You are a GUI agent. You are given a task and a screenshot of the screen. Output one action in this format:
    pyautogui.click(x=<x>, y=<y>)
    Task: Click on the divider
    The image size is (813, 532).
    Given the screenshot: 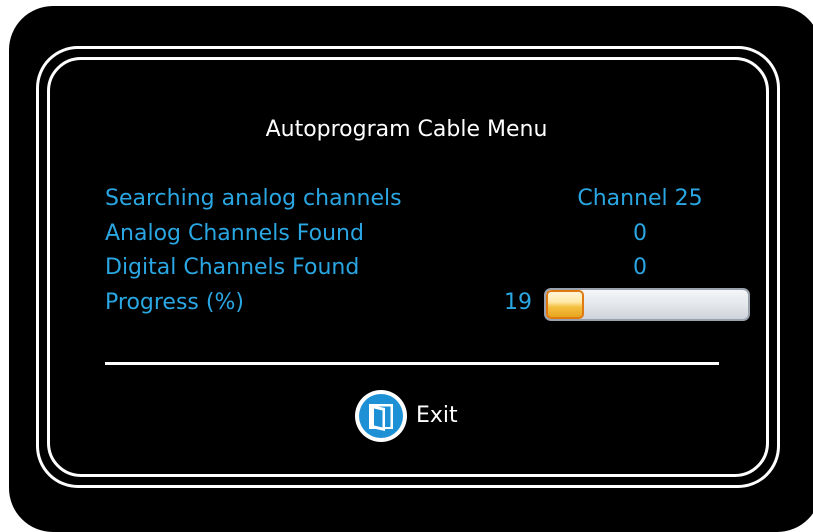 What is the action you would take?
    pyautogui.click(x=412, y=363)
    